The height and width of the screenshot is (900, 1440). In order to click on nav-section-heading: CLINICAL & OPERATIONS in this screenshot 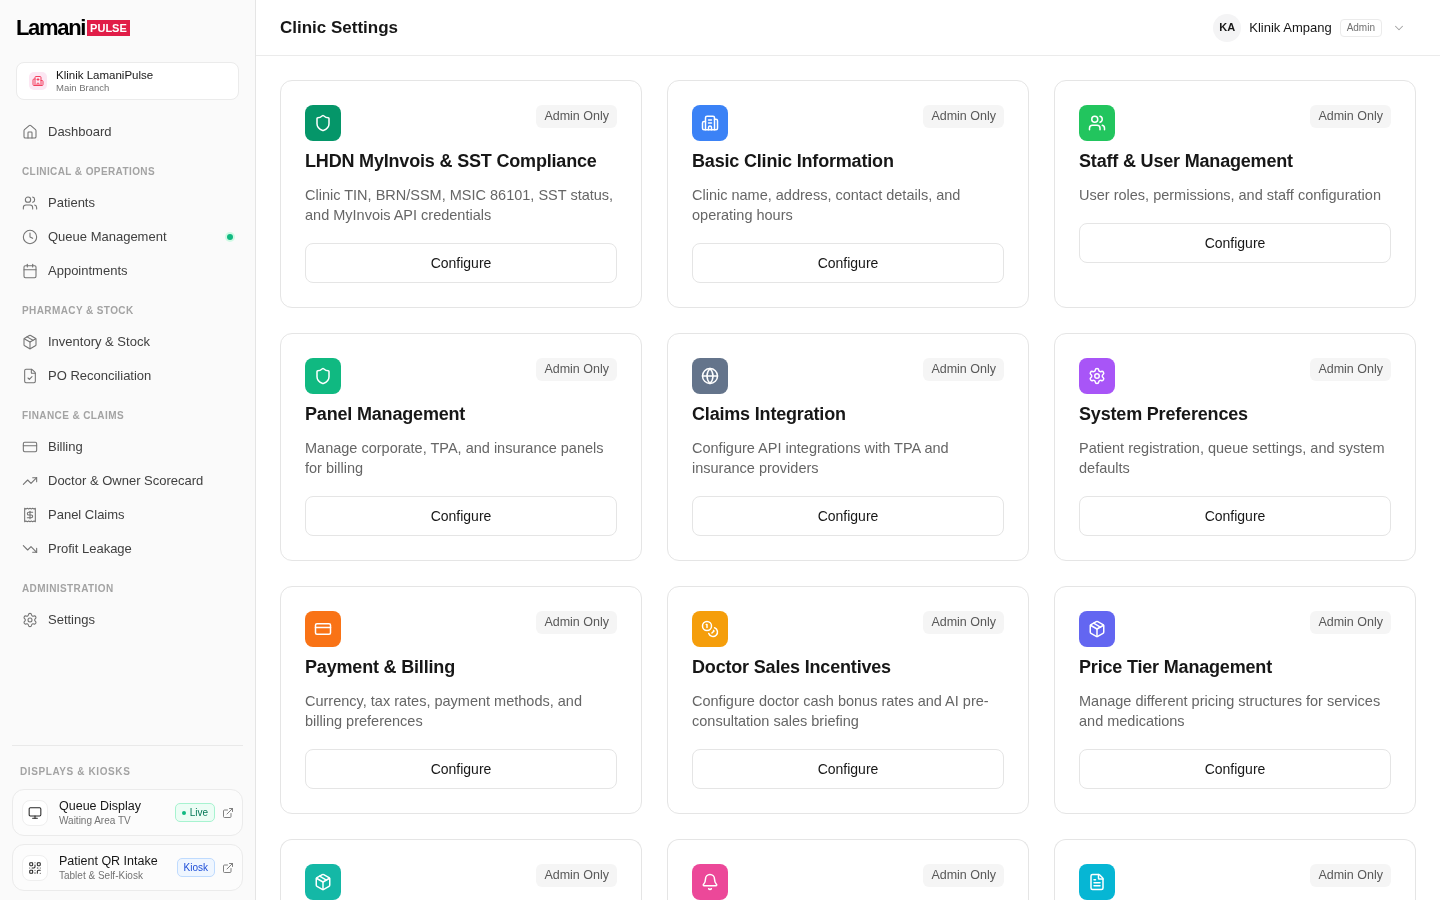, I will do `click(89, 172)`.